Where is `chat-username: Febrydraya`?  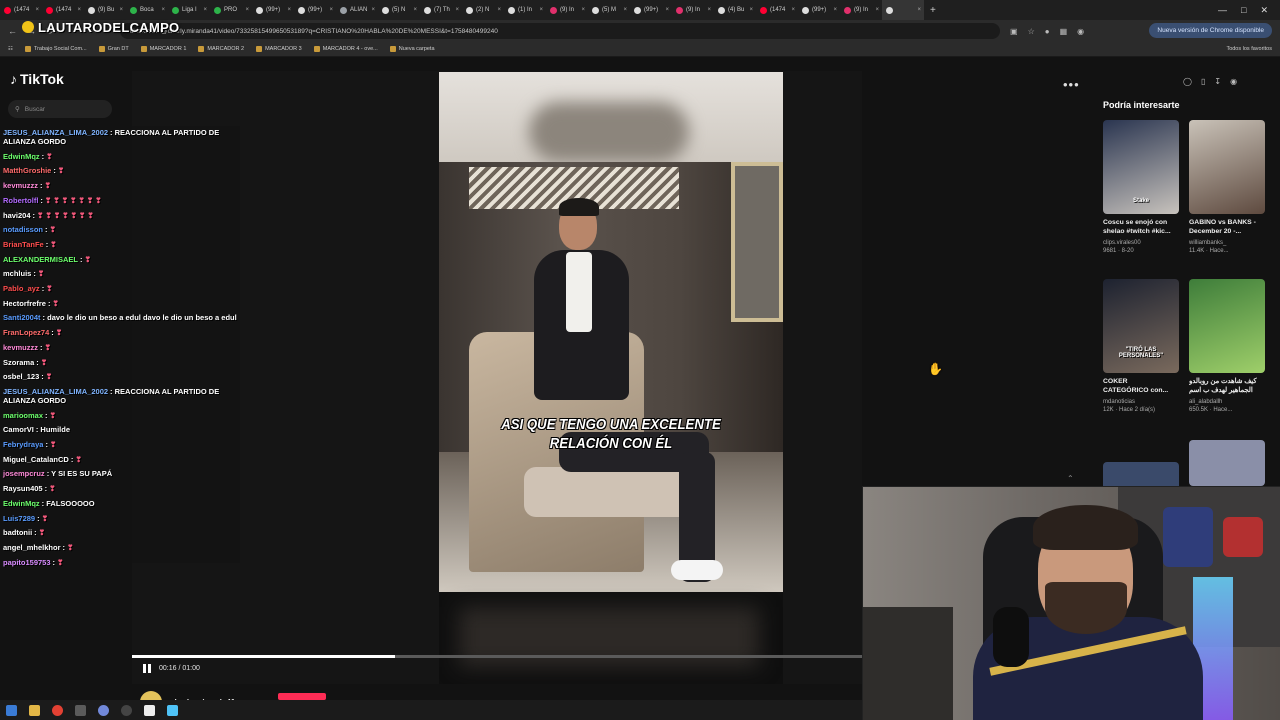 chat-username: Febrydraya is located at coordinates (23, 444).